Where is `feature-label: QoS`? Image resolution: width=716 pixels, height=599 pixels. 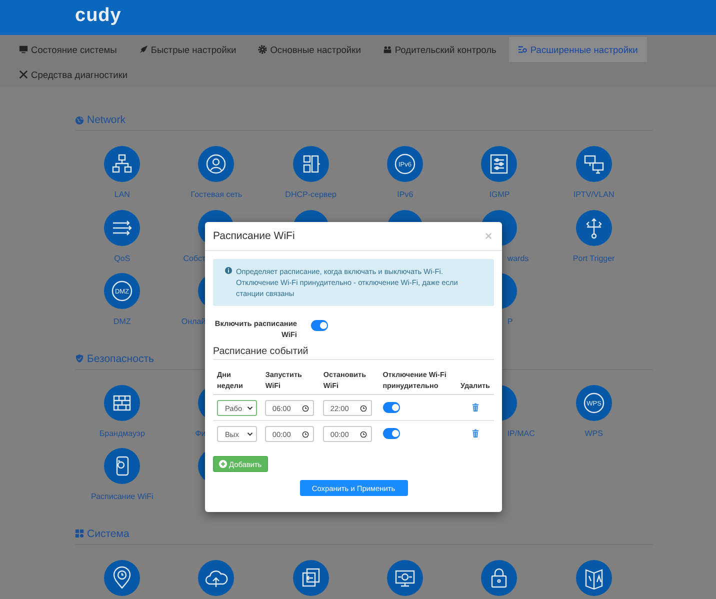
feature-label: QoS is located at coordinates (122, 258).